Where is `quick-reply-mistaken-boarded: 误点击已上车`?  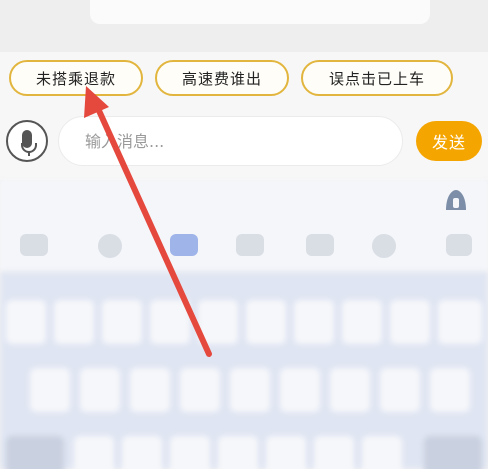
quick-reply-mistaken-boarded: 误点击已上车 is located at coordinates (377, 78).